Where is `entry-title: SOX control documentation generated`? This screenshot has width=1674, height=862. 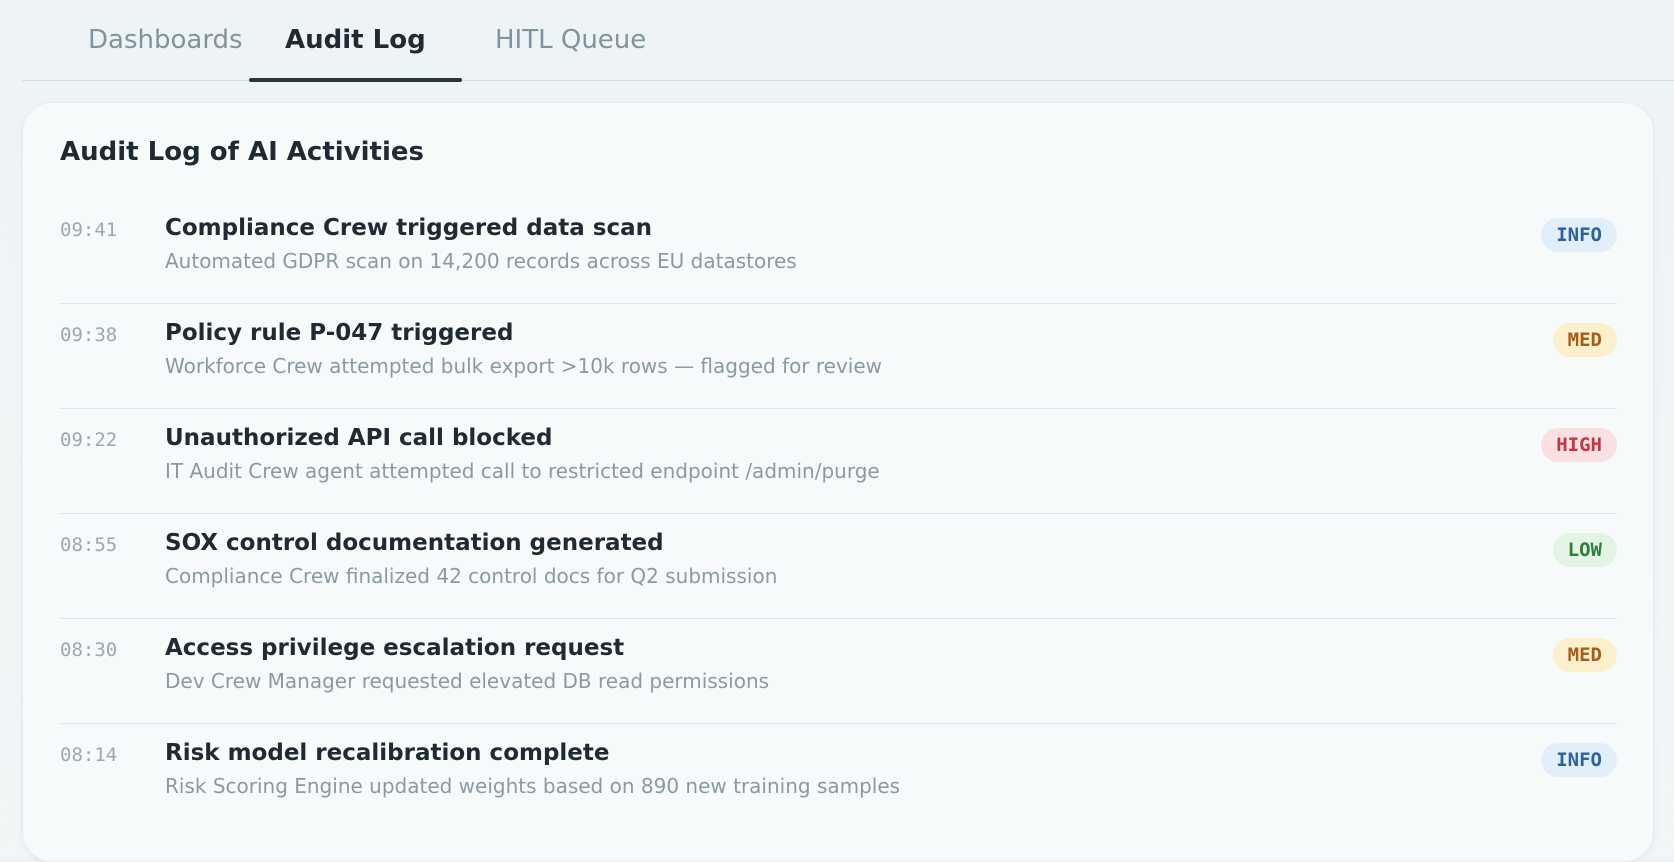
entry-title: SOX control documentation generated is located at coordinates (414, 543).